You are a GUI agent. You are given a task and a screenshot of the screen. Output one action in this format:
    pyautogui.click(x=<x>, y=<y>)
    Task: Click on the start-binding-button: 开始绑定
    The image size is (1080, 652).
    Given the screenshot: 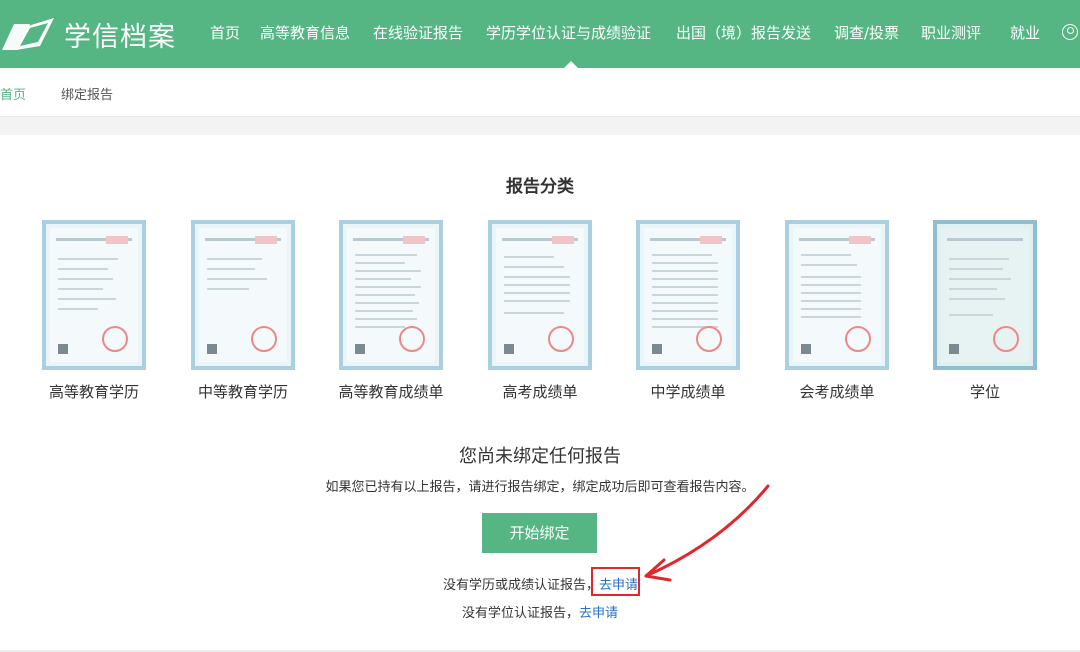 What is the action you would take?
    pyautogui.click(x=539, y=533)
    